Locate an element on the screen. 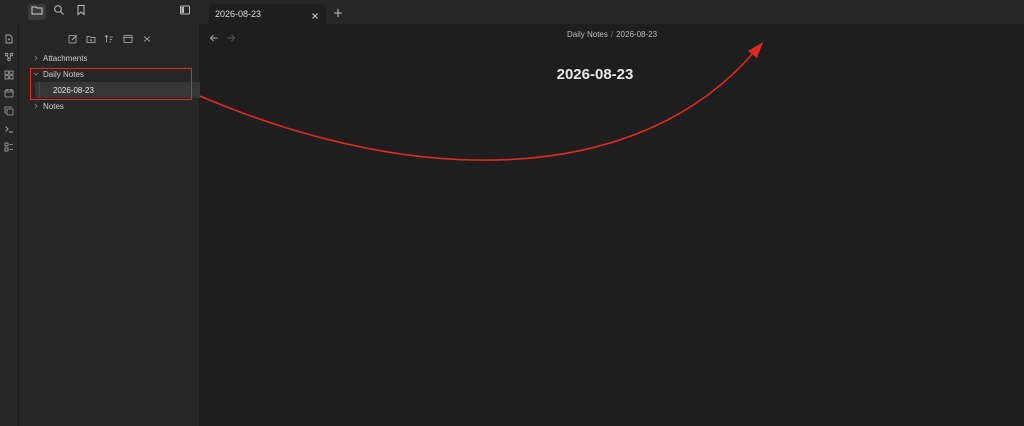 The image size is (1024, 426). bookmarks-button is located at coordinates (81, 12).